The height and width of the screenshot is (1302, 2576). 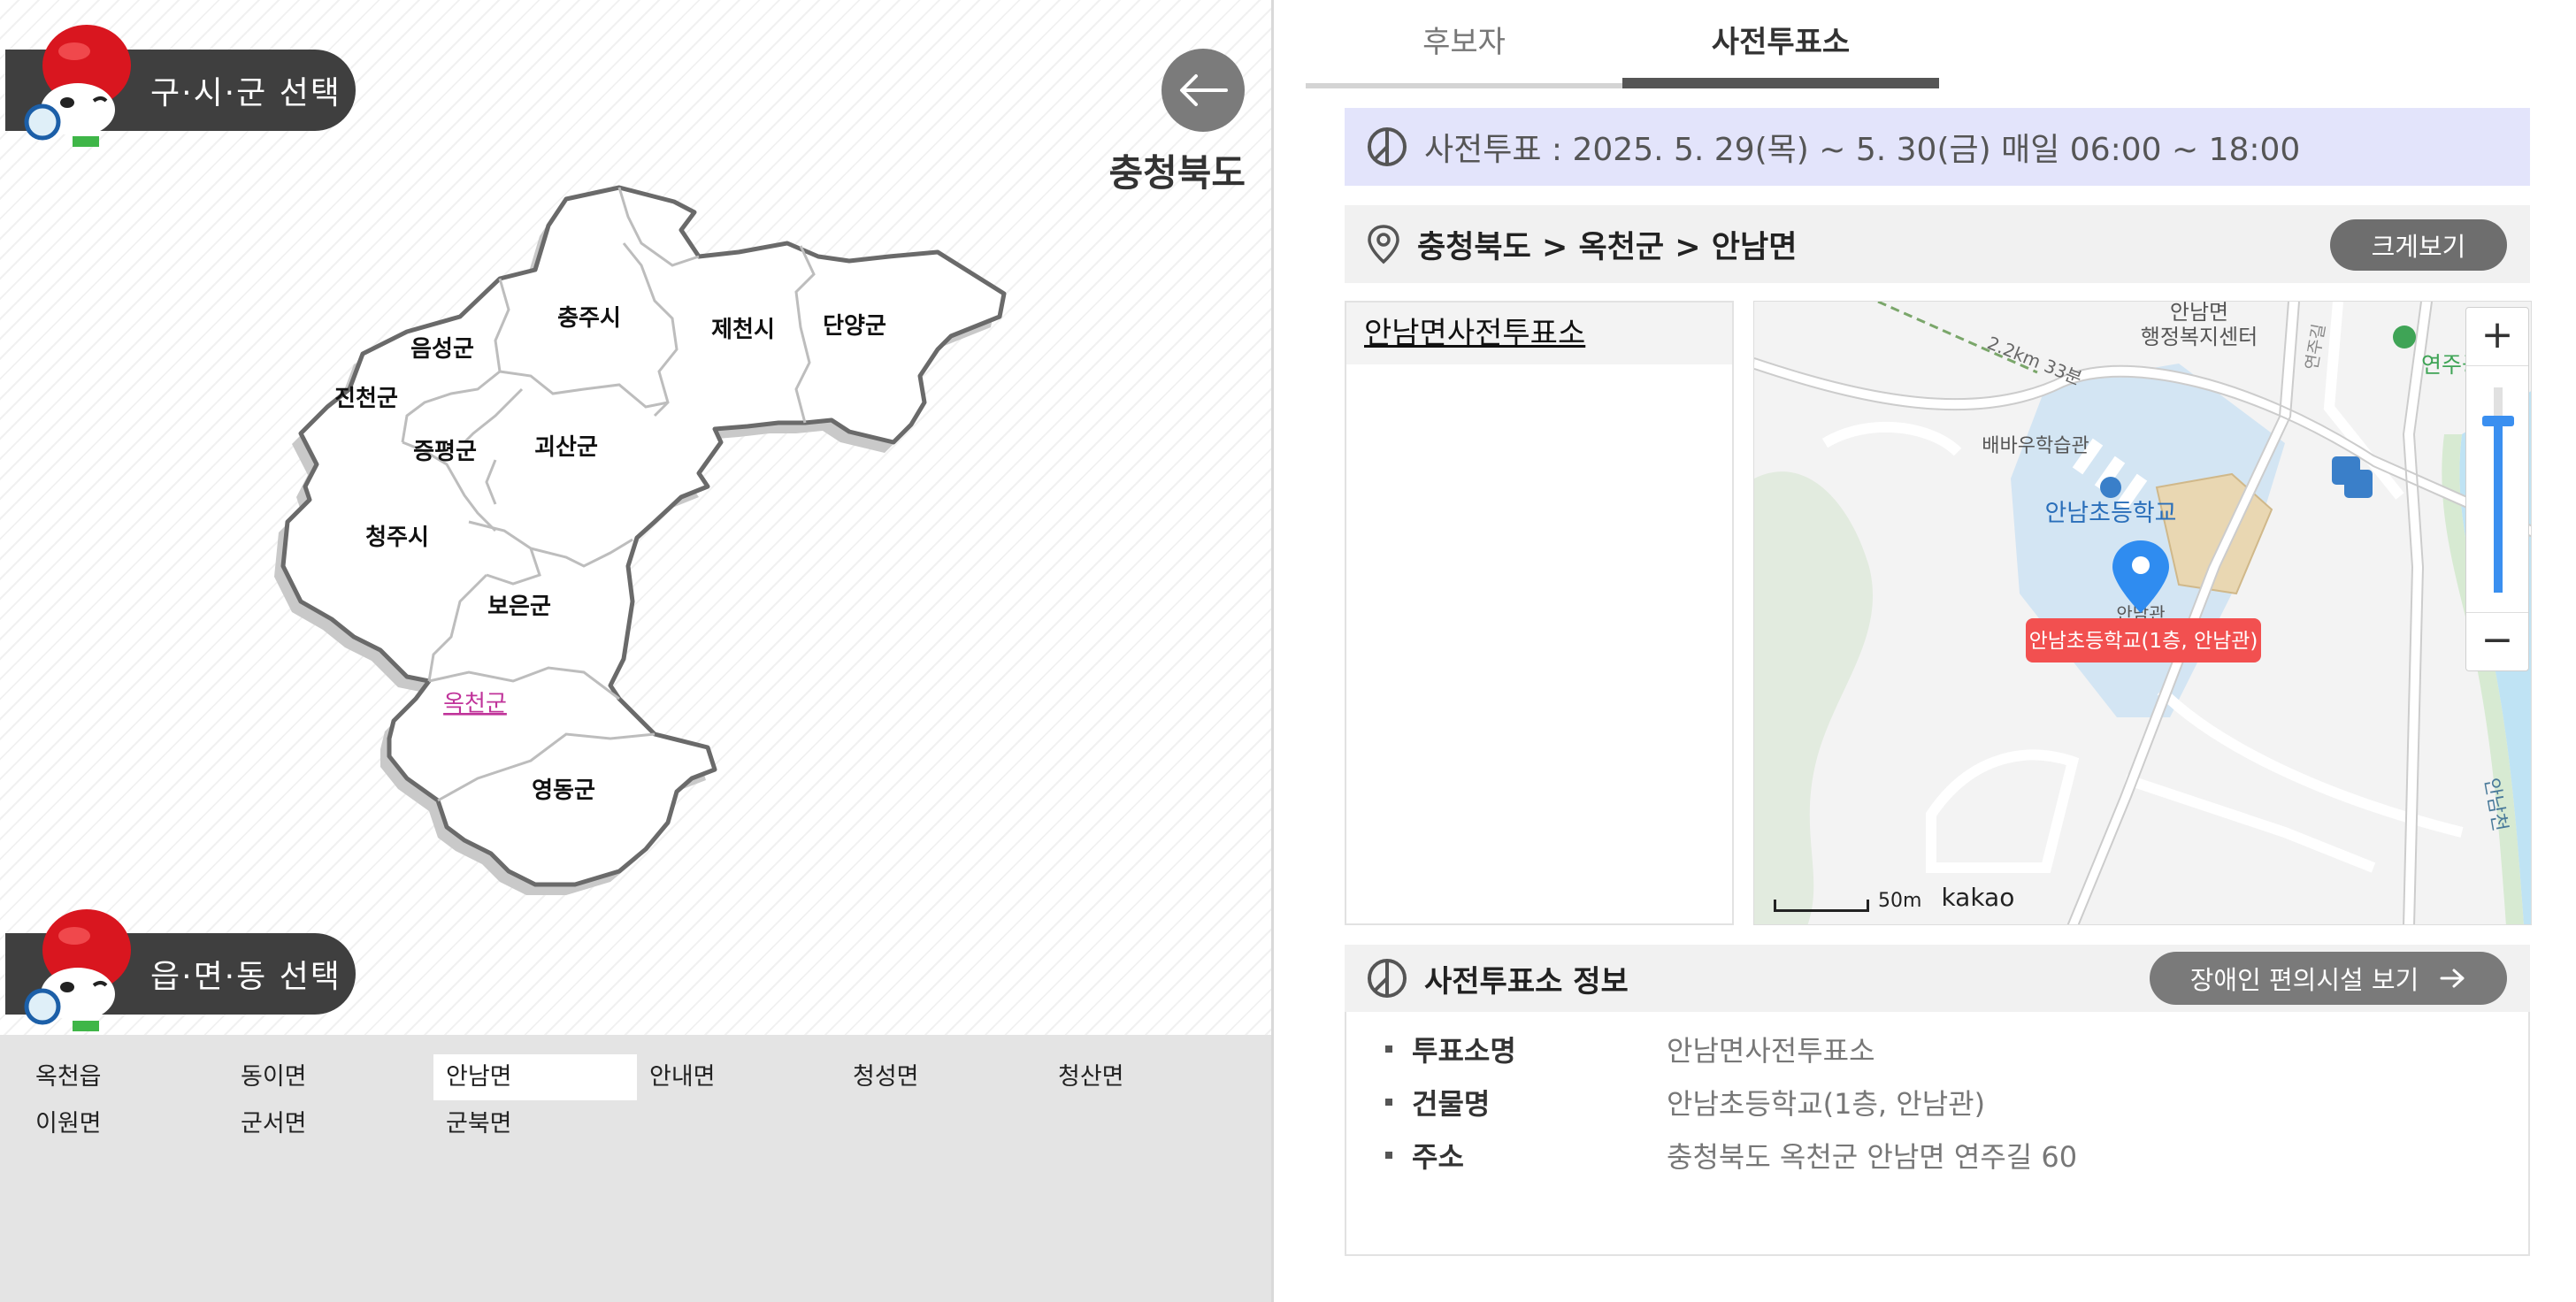 I want to click on tab-bar: 후보자 사전투표소, so click(x=1941, y=44).